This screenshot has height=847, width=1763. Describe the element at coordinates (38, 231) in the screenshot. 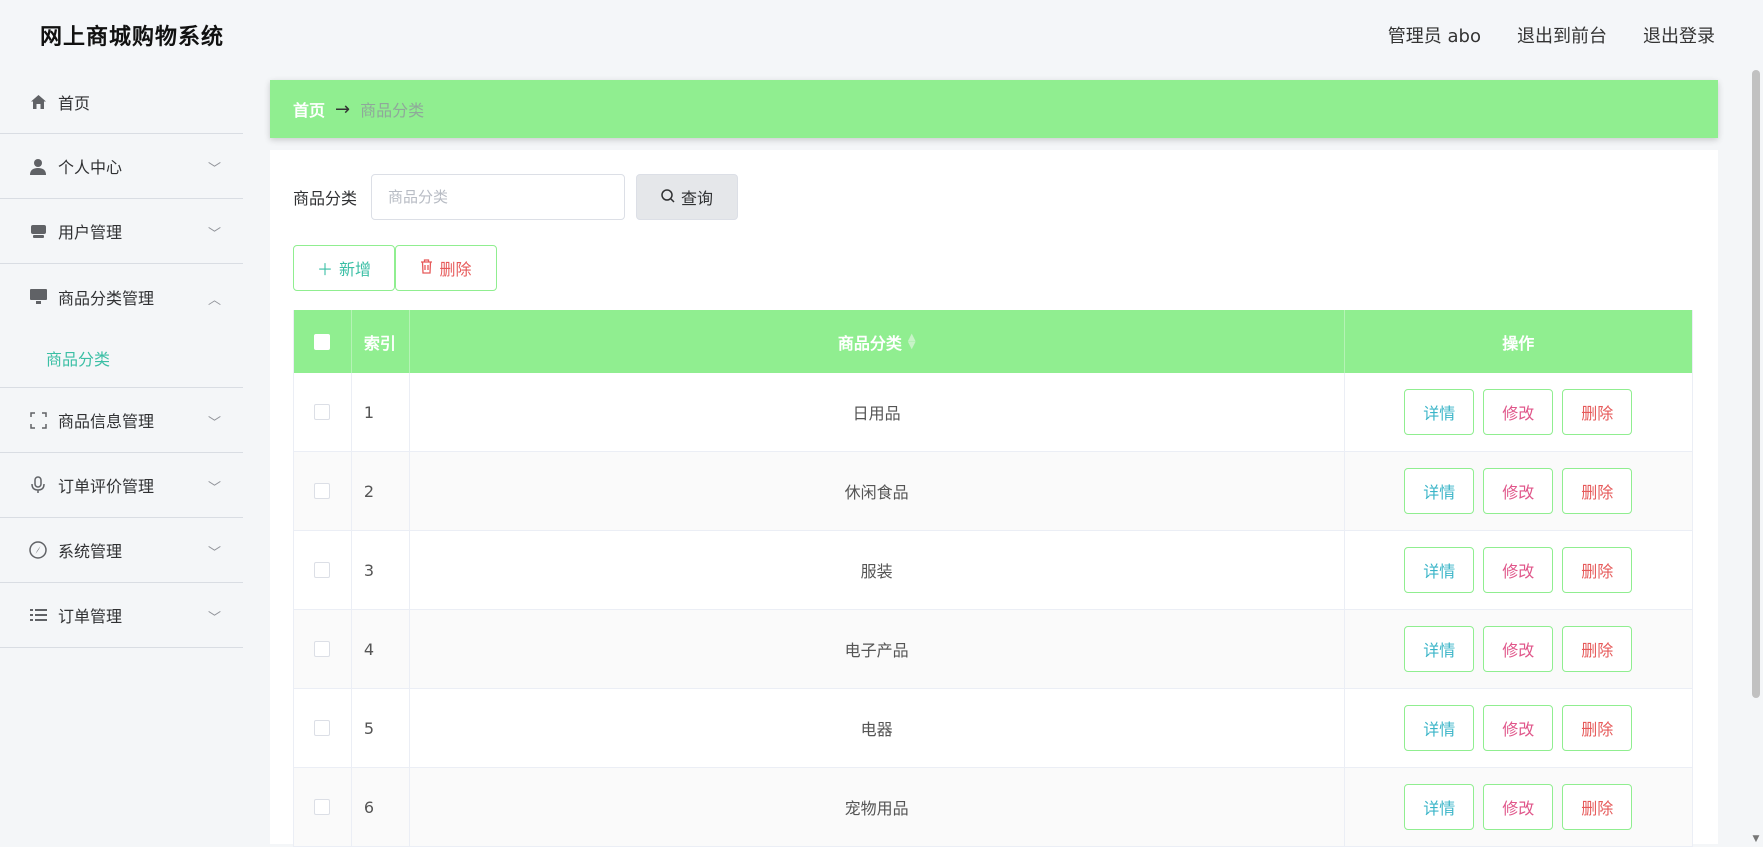

I see `user-manage-icon` at that location.